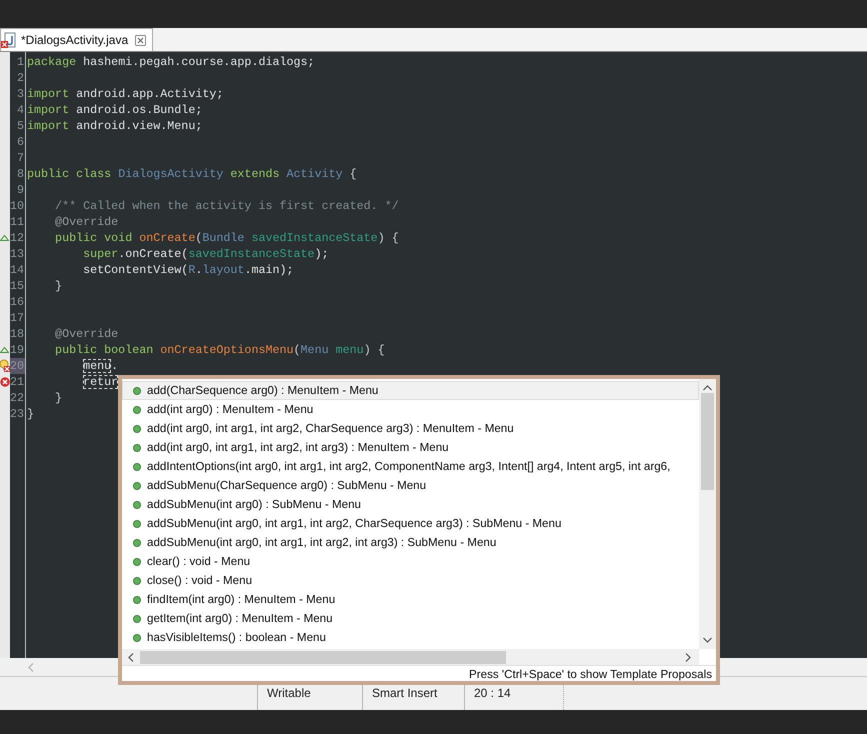  Describe the element at coordinates (17, 302) in the screenshot. I see `line-number: 16` at that location.